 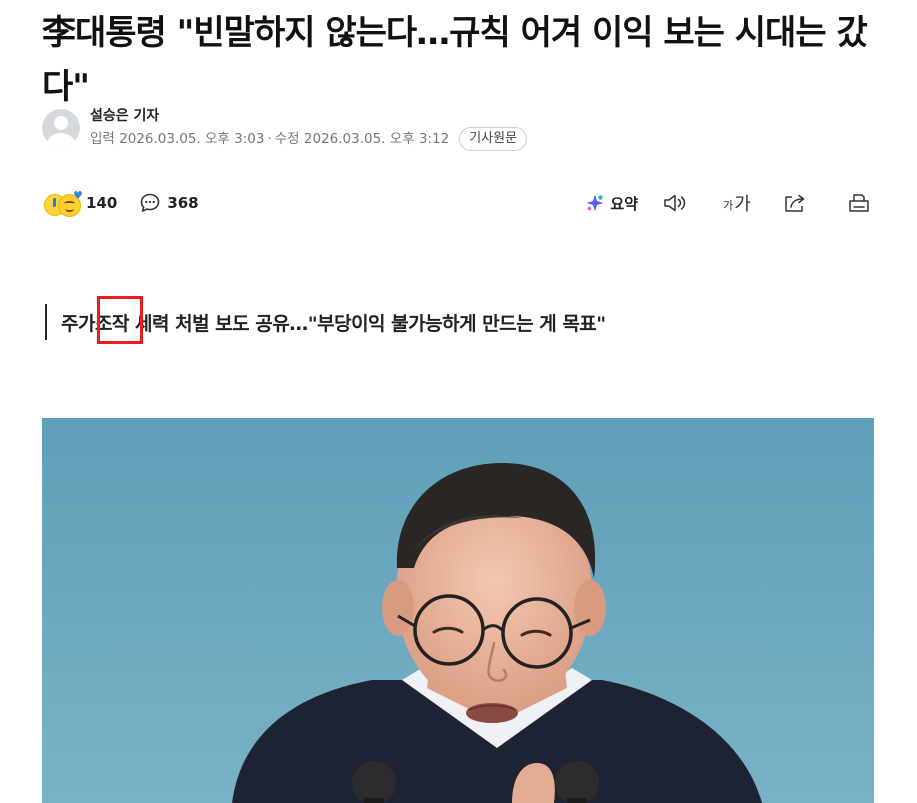 What do you see at coordinates (742, 204) in the screenshot?
I see `font-size-large-glyph: 가` at bounding box center [742, 204].